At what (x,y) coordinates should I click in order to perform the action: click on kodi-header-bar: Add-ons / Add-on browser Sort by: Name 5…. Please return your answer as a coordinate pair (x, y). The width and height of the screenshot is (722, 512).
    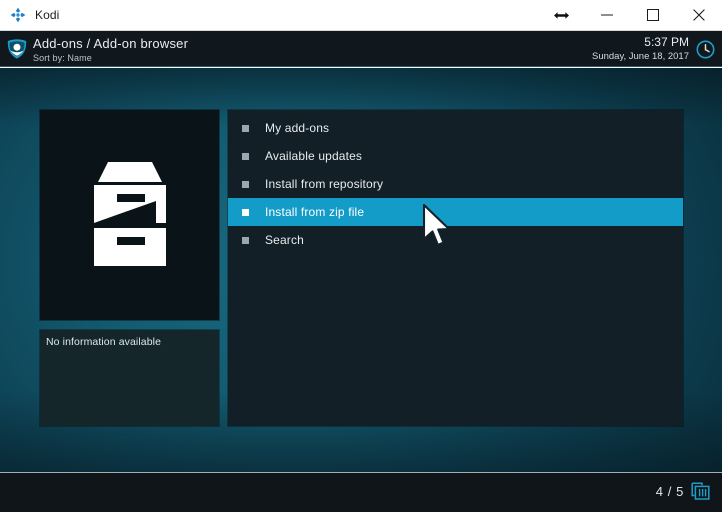
    Looking at the image, I should click on (361, 49).